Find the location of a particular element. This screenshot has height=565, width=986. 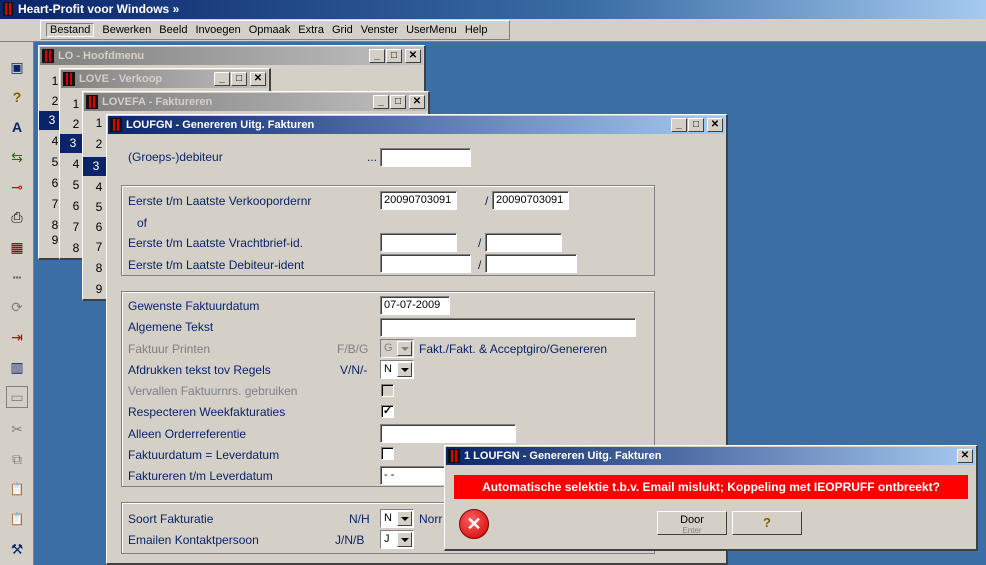

verkooporder-label: Eerste t/m Laatste Verkoopordernr is located at coordinates (220, 201).